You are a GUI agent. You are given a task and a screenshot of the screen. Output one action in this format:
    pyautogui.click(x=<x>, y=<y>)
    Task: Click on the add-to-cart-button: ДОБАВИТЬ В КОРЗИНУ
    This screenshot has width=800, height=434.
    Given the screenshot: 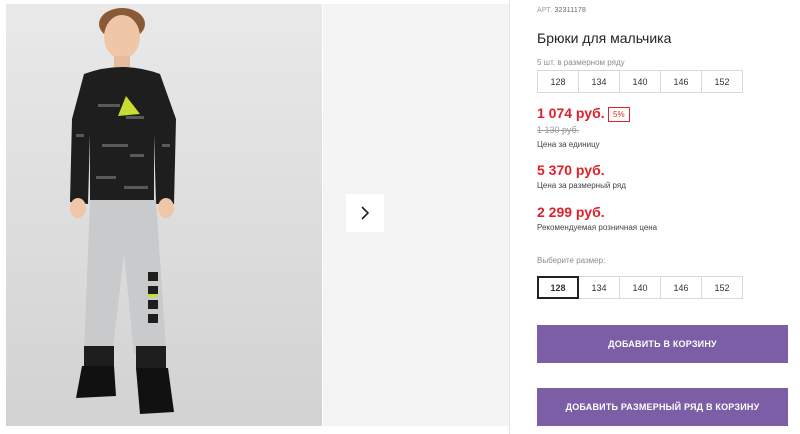 What is the action you would take?
    pyautogui.click(x=662, y=344)
    